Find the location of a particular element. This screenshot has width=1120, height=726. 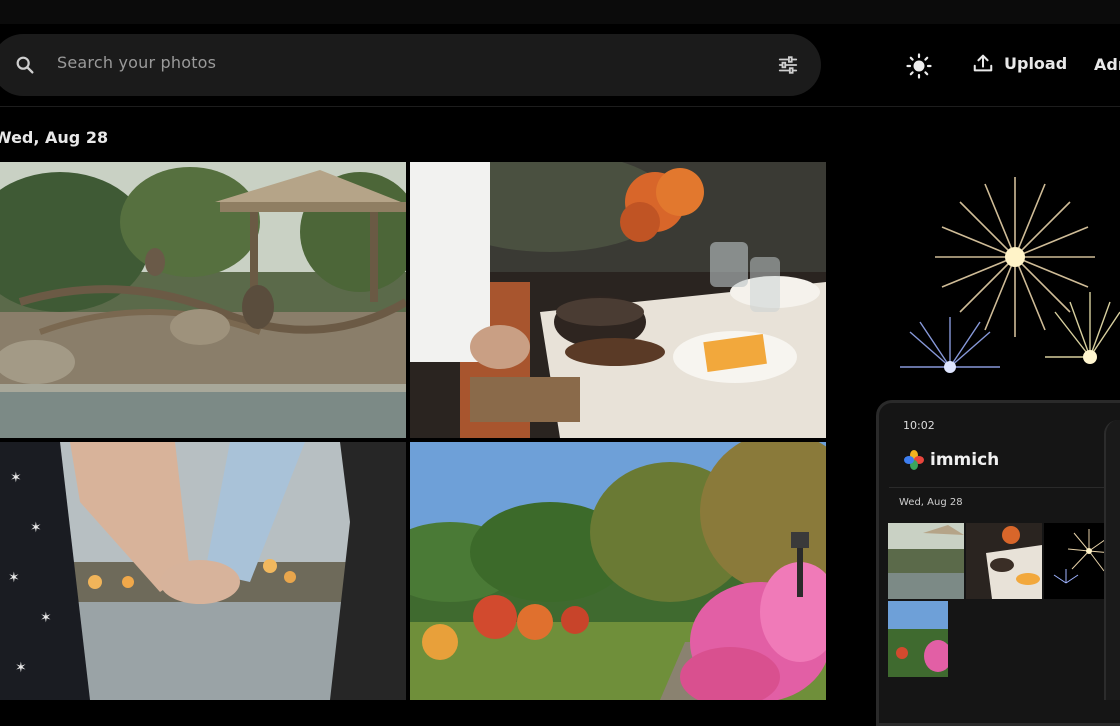

upload-label: Upload is located at coordinates (1036, 63).